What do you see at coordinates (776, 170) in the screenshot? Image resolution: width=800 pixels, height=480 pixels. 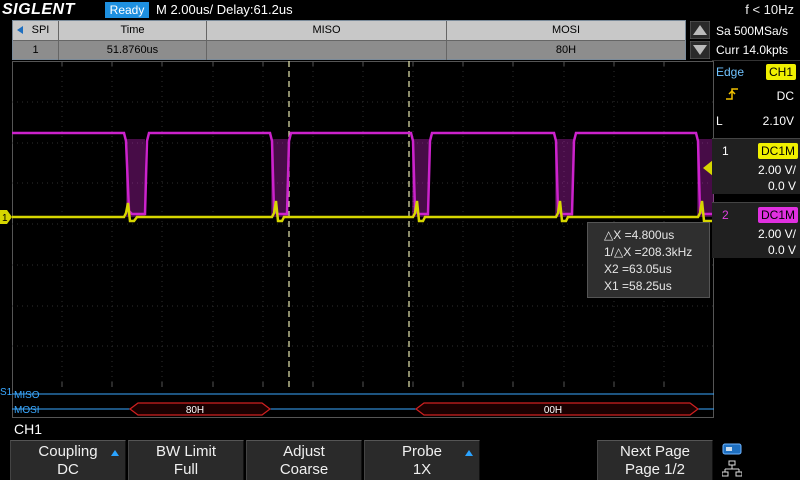 I see `ch1-scale: 2.00 V/` at bounding box center [776, 170].